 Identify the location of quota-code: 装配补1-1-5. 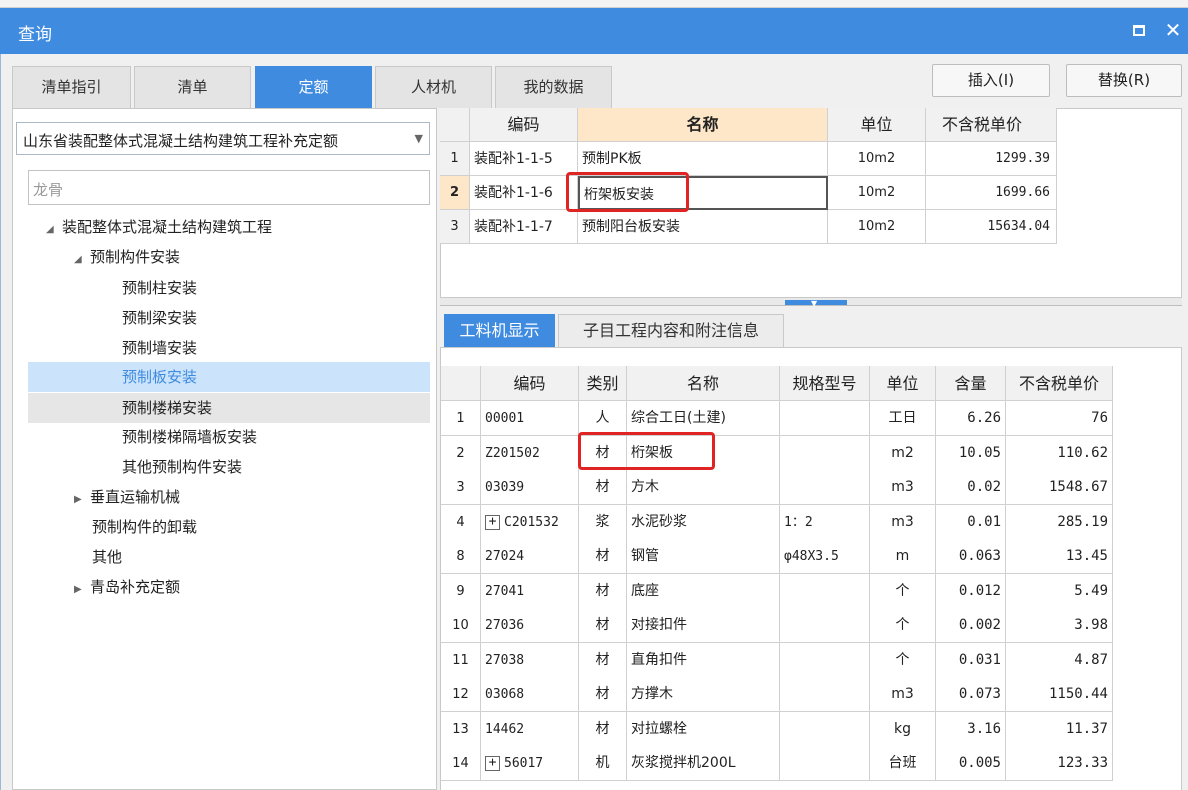
(524, 159).